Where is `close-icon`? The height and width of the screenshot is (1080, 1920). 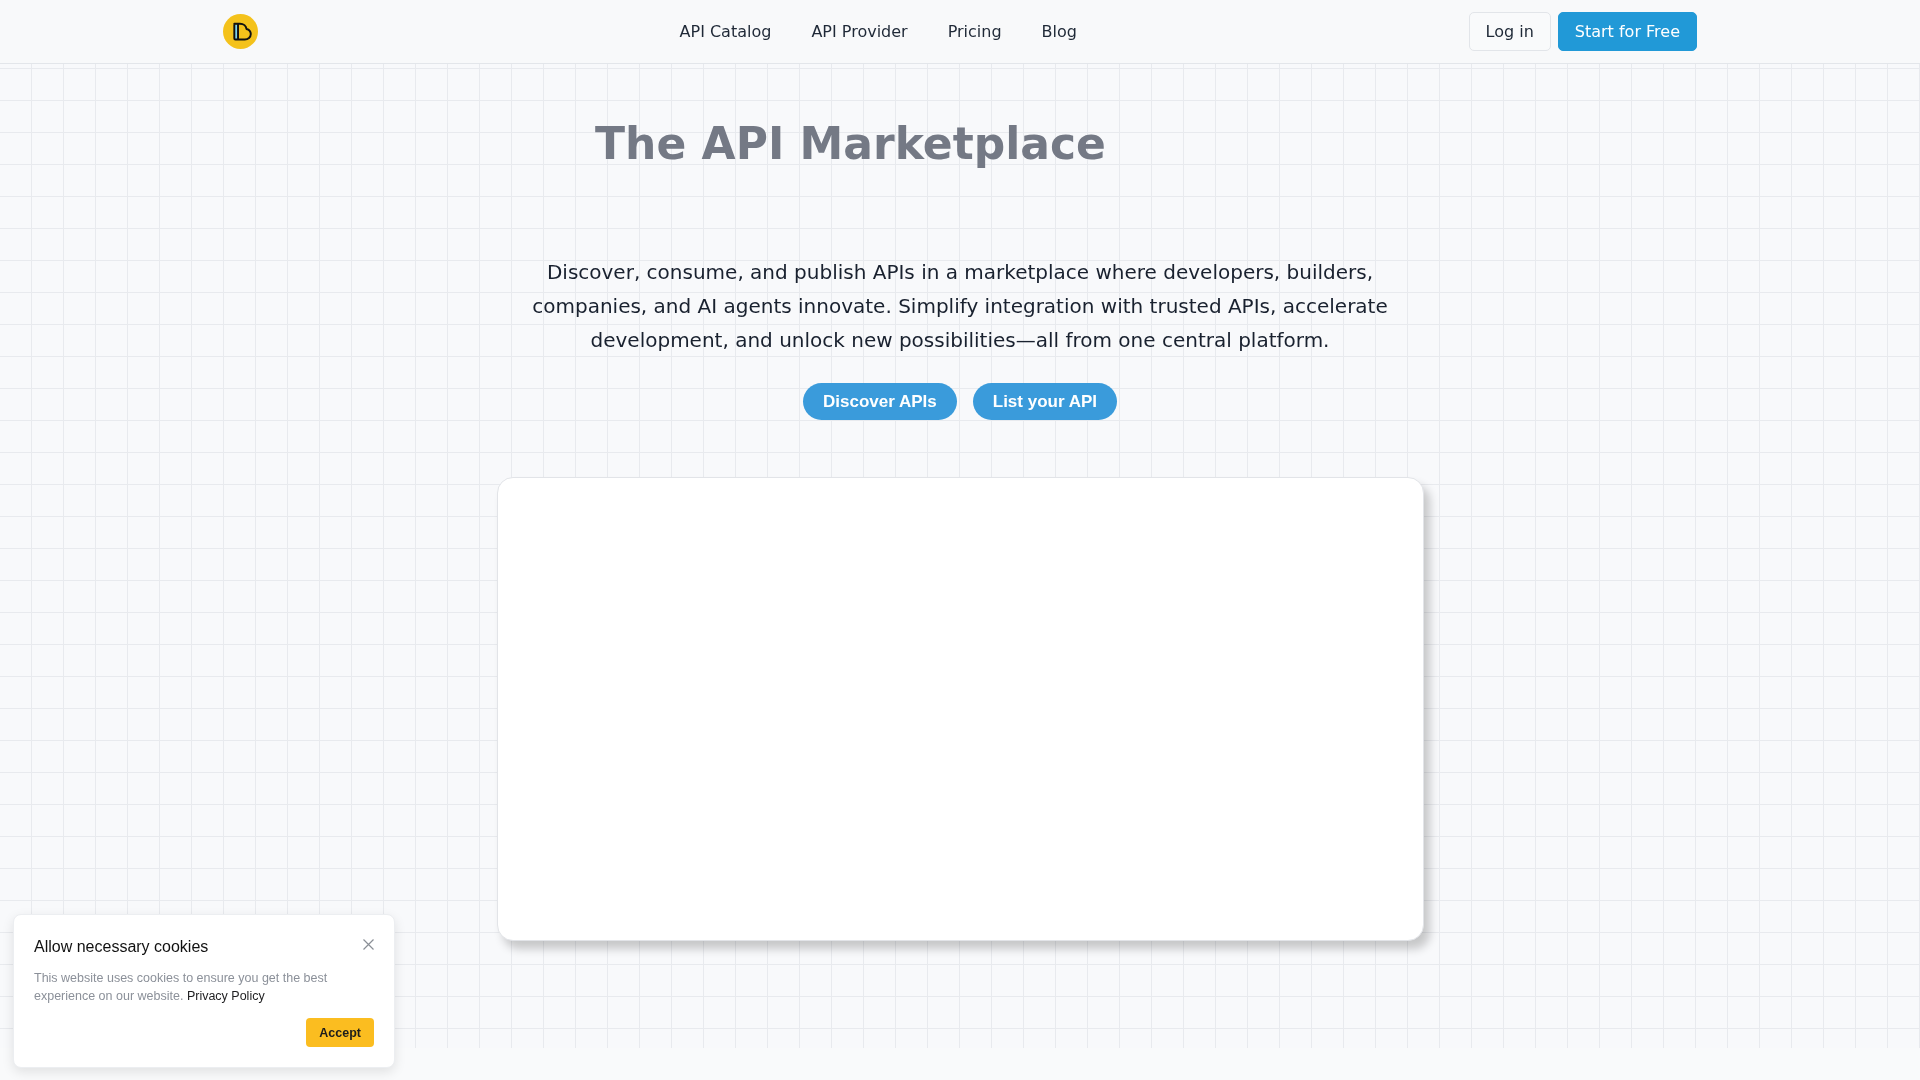 close-icon is located at coordinates (368, 944).